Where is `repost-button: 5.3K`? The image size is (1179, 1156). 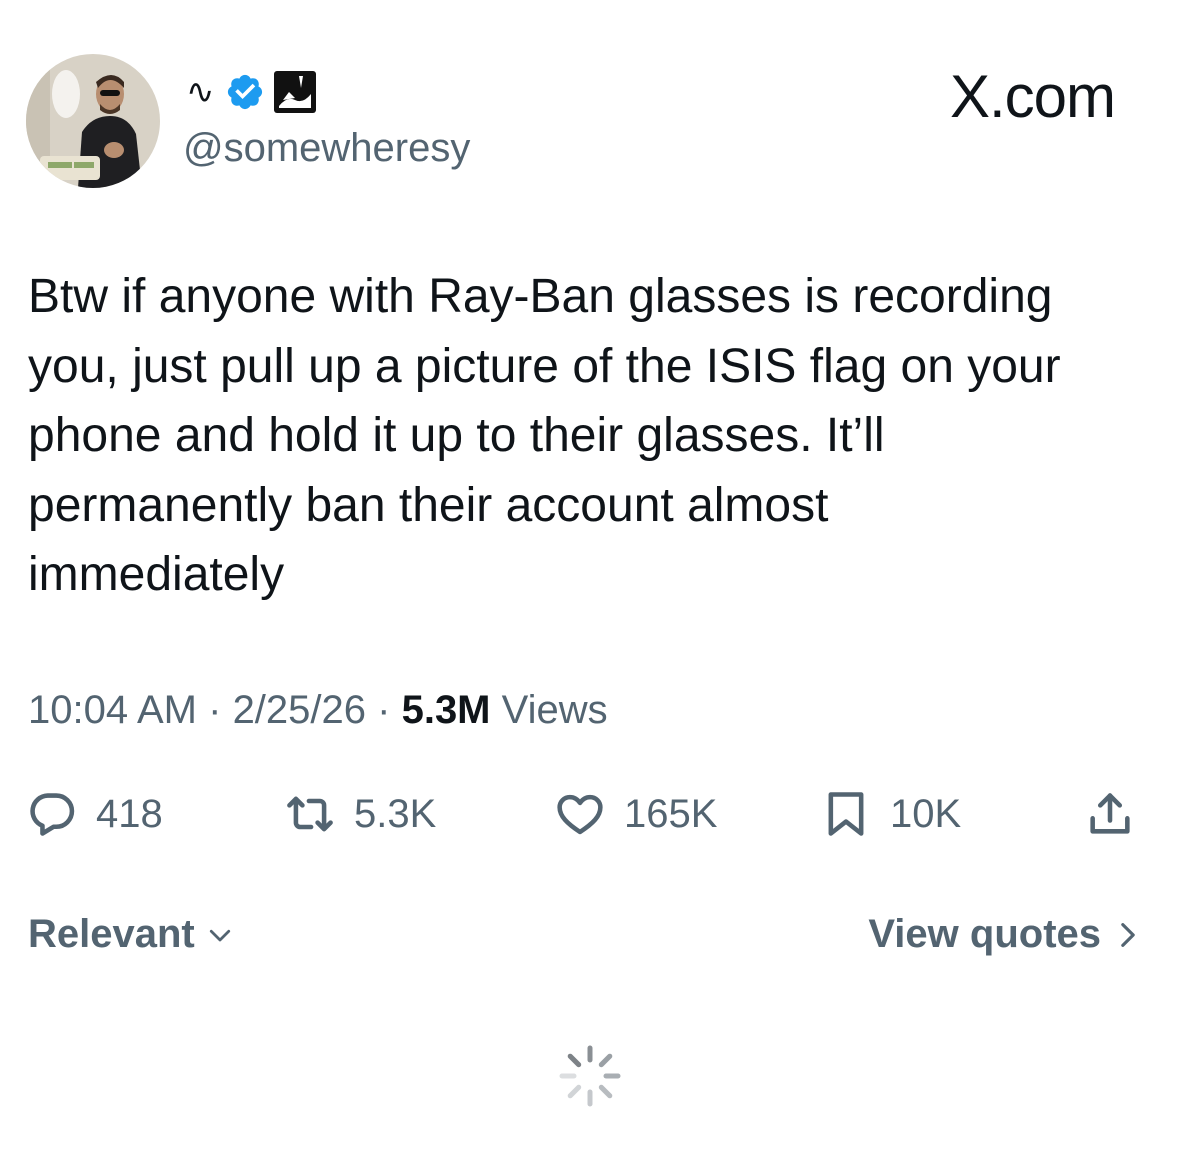
repost-button: 5.3K is located at coordinates (360, 814).